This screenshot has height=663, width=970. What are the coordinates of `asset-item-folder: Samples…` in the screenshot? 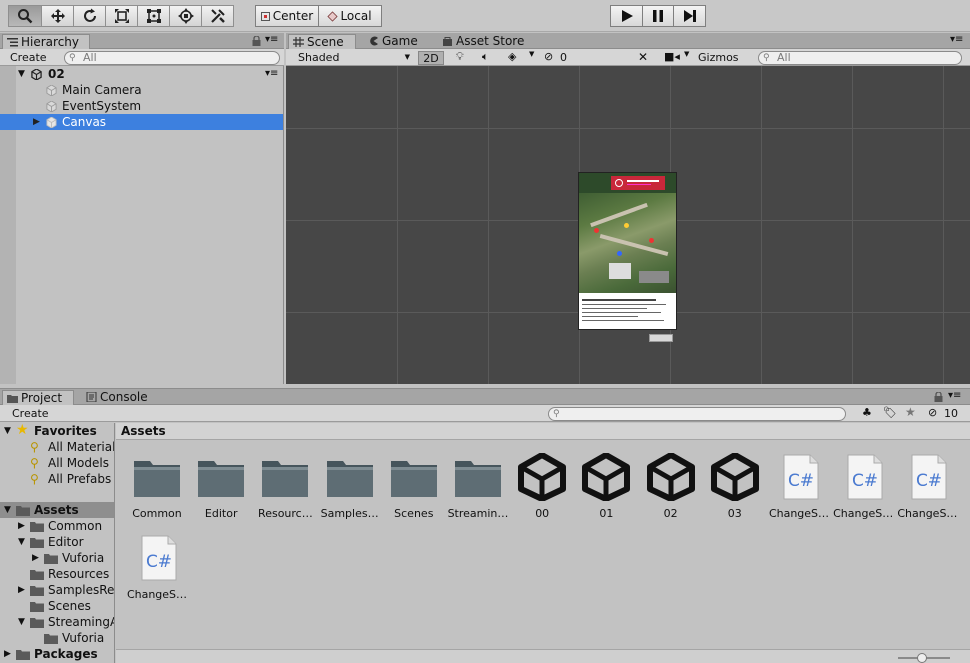 It's located at (350, 486).